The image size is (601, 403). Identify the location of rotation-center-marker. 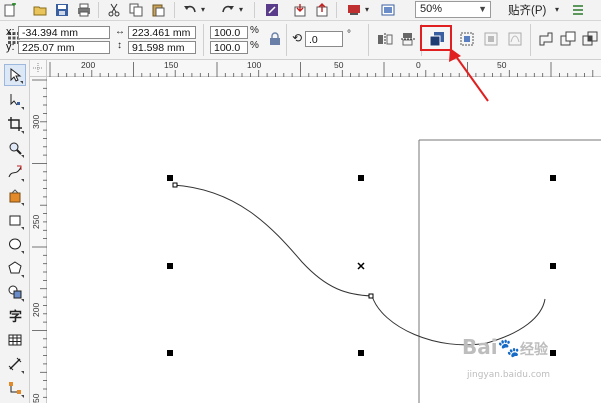
(361, 266).